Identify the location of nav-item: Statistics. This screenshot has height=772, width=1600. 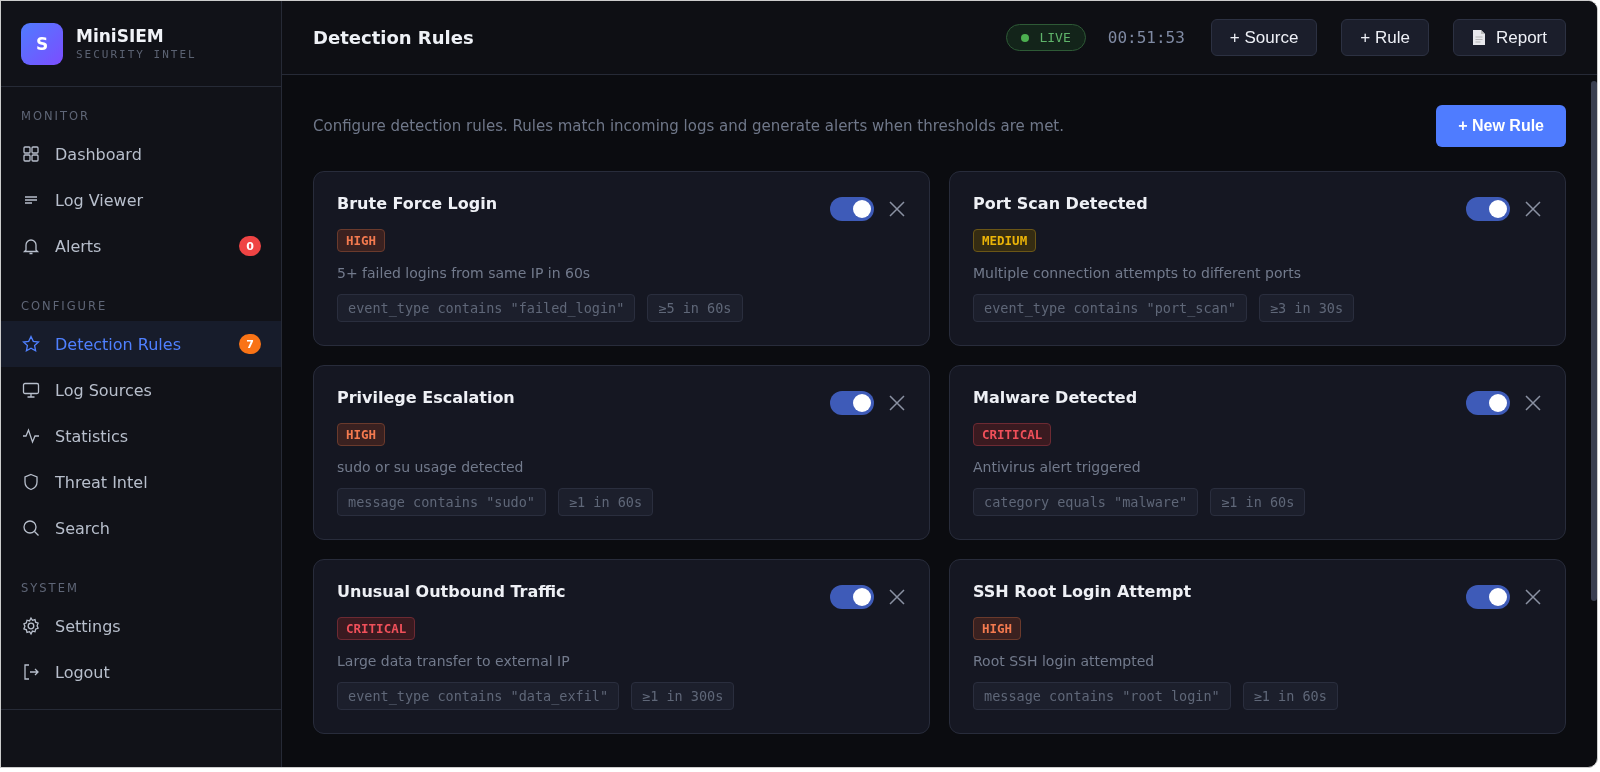
(141, 436).